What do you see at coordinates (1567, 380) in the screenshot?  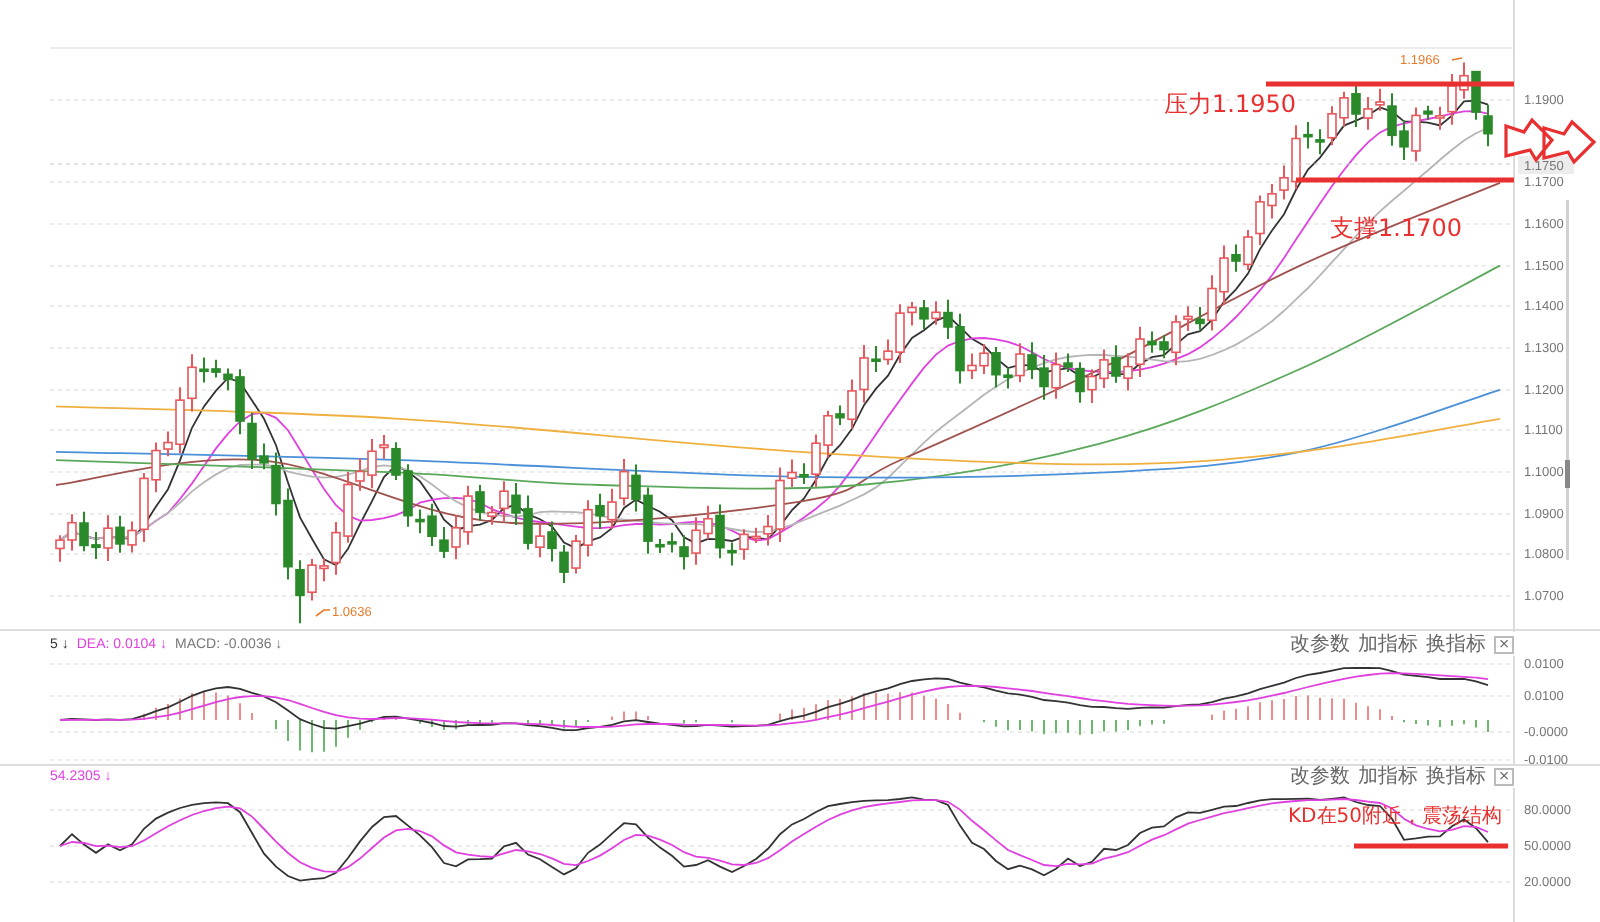 I see `scrollbar` at bounding box center [1567, 380].